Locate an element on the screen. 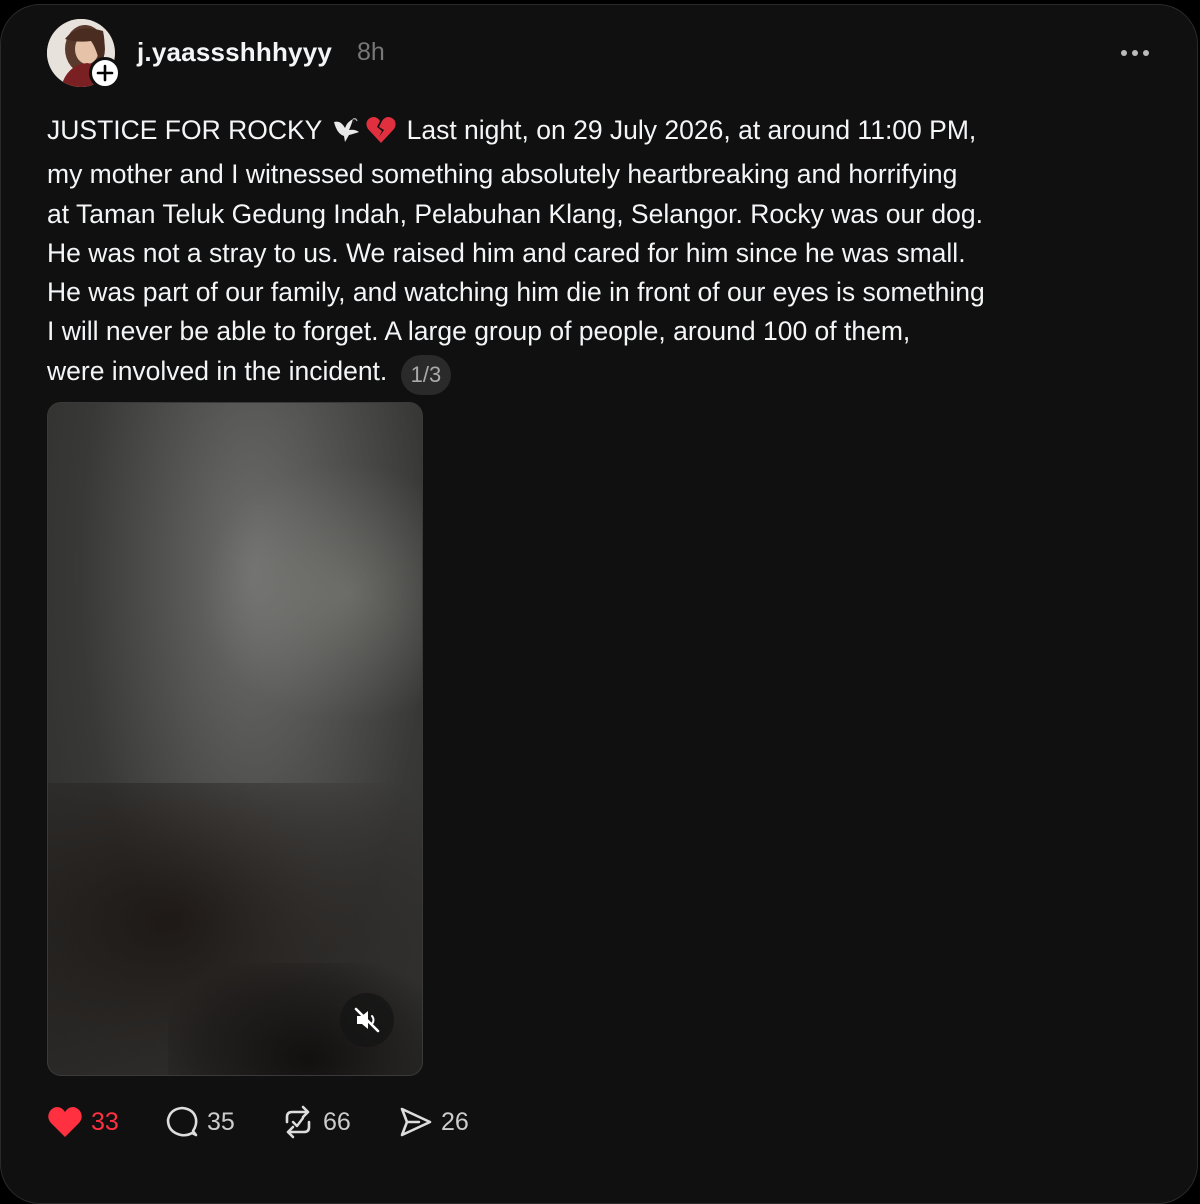  unmute-button is located at coordinates (367, 1020).